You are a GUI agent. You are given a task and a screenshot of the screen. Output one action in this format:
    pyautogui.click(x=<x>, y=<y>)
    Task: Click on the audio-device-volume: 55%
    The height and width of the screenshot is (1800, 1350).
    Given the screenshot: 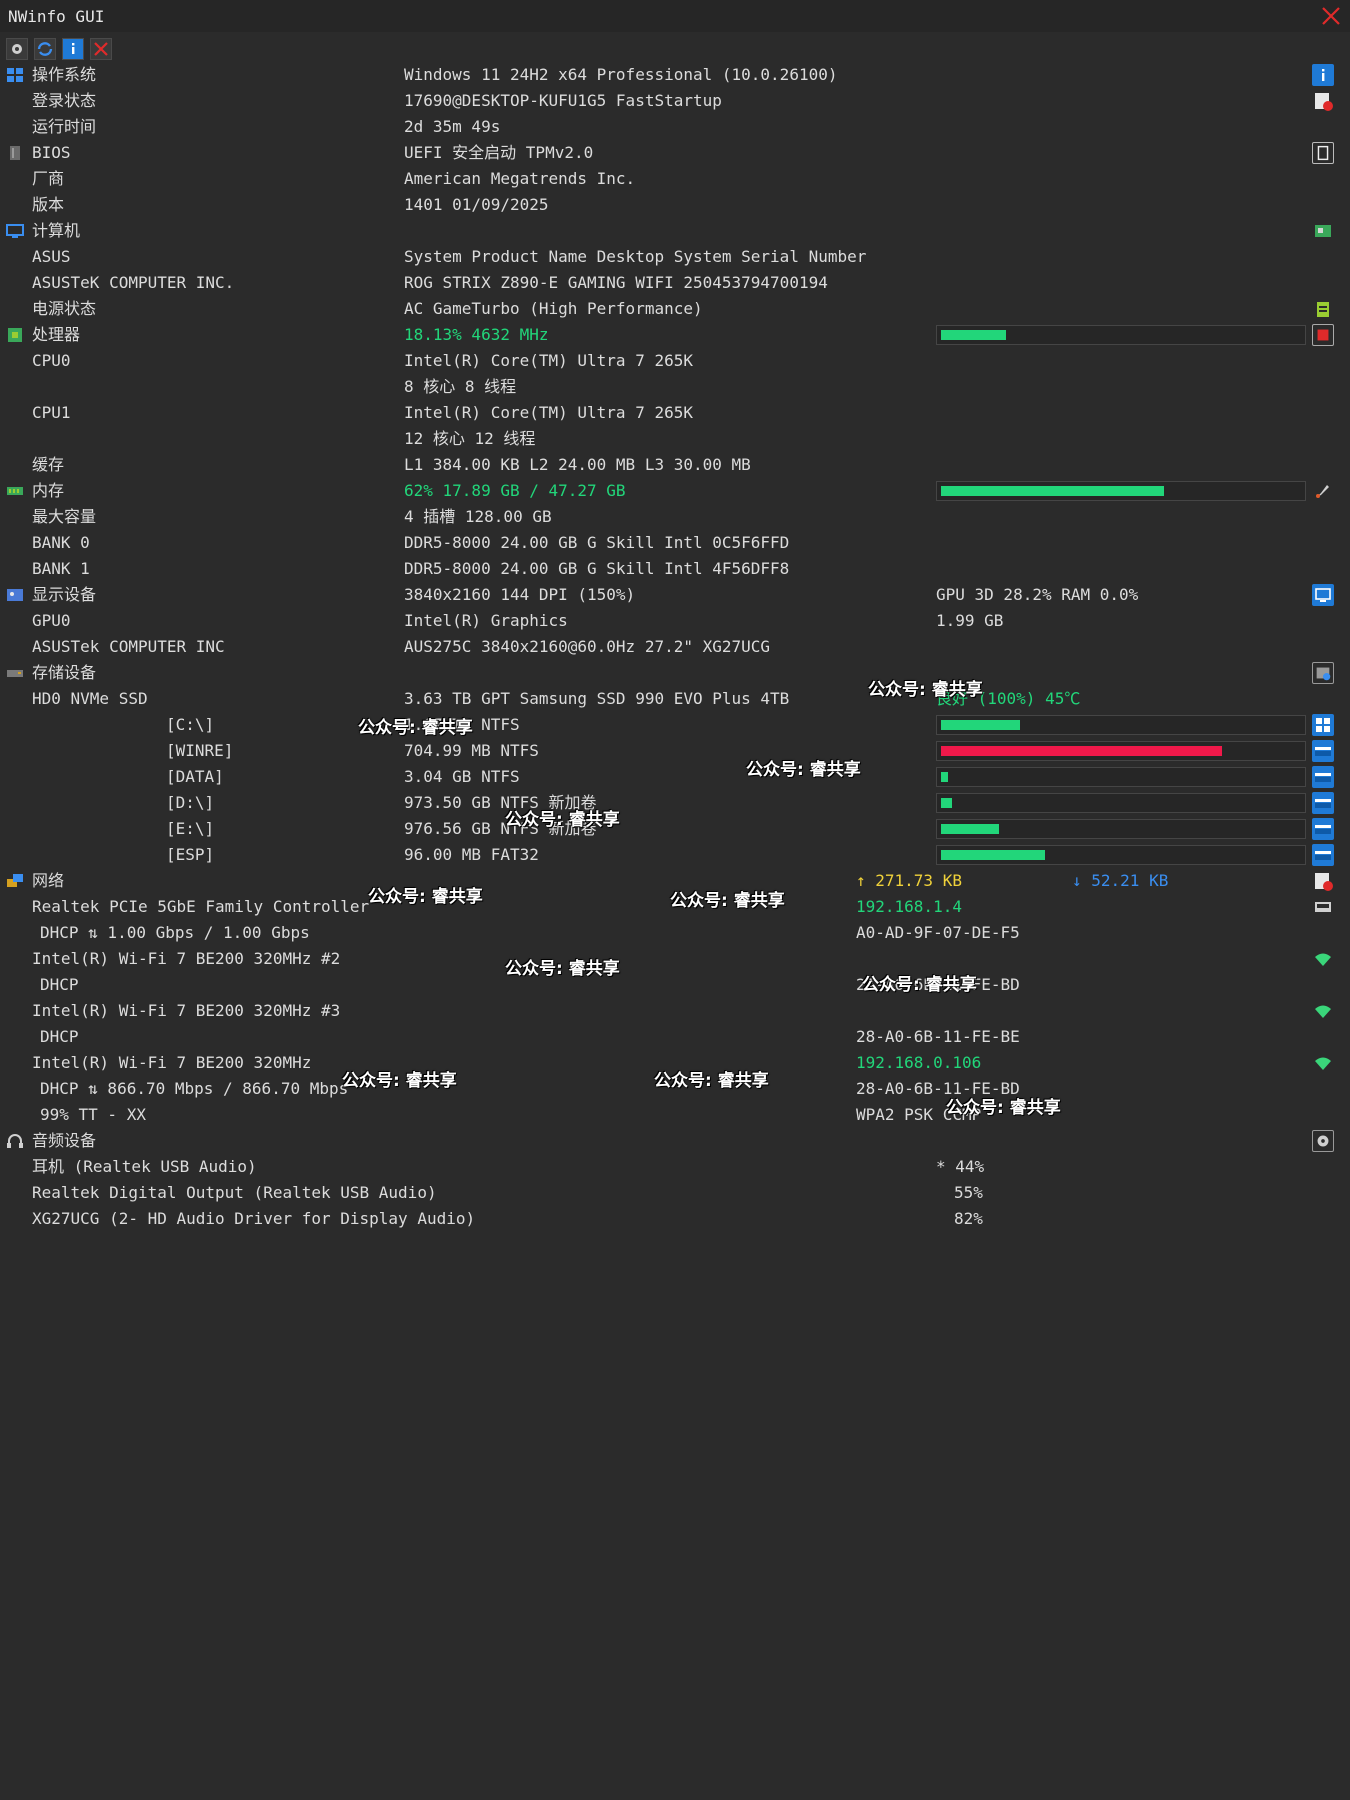 What is the action you would take?
    pyautogui.click(x=968, y=1192)
    